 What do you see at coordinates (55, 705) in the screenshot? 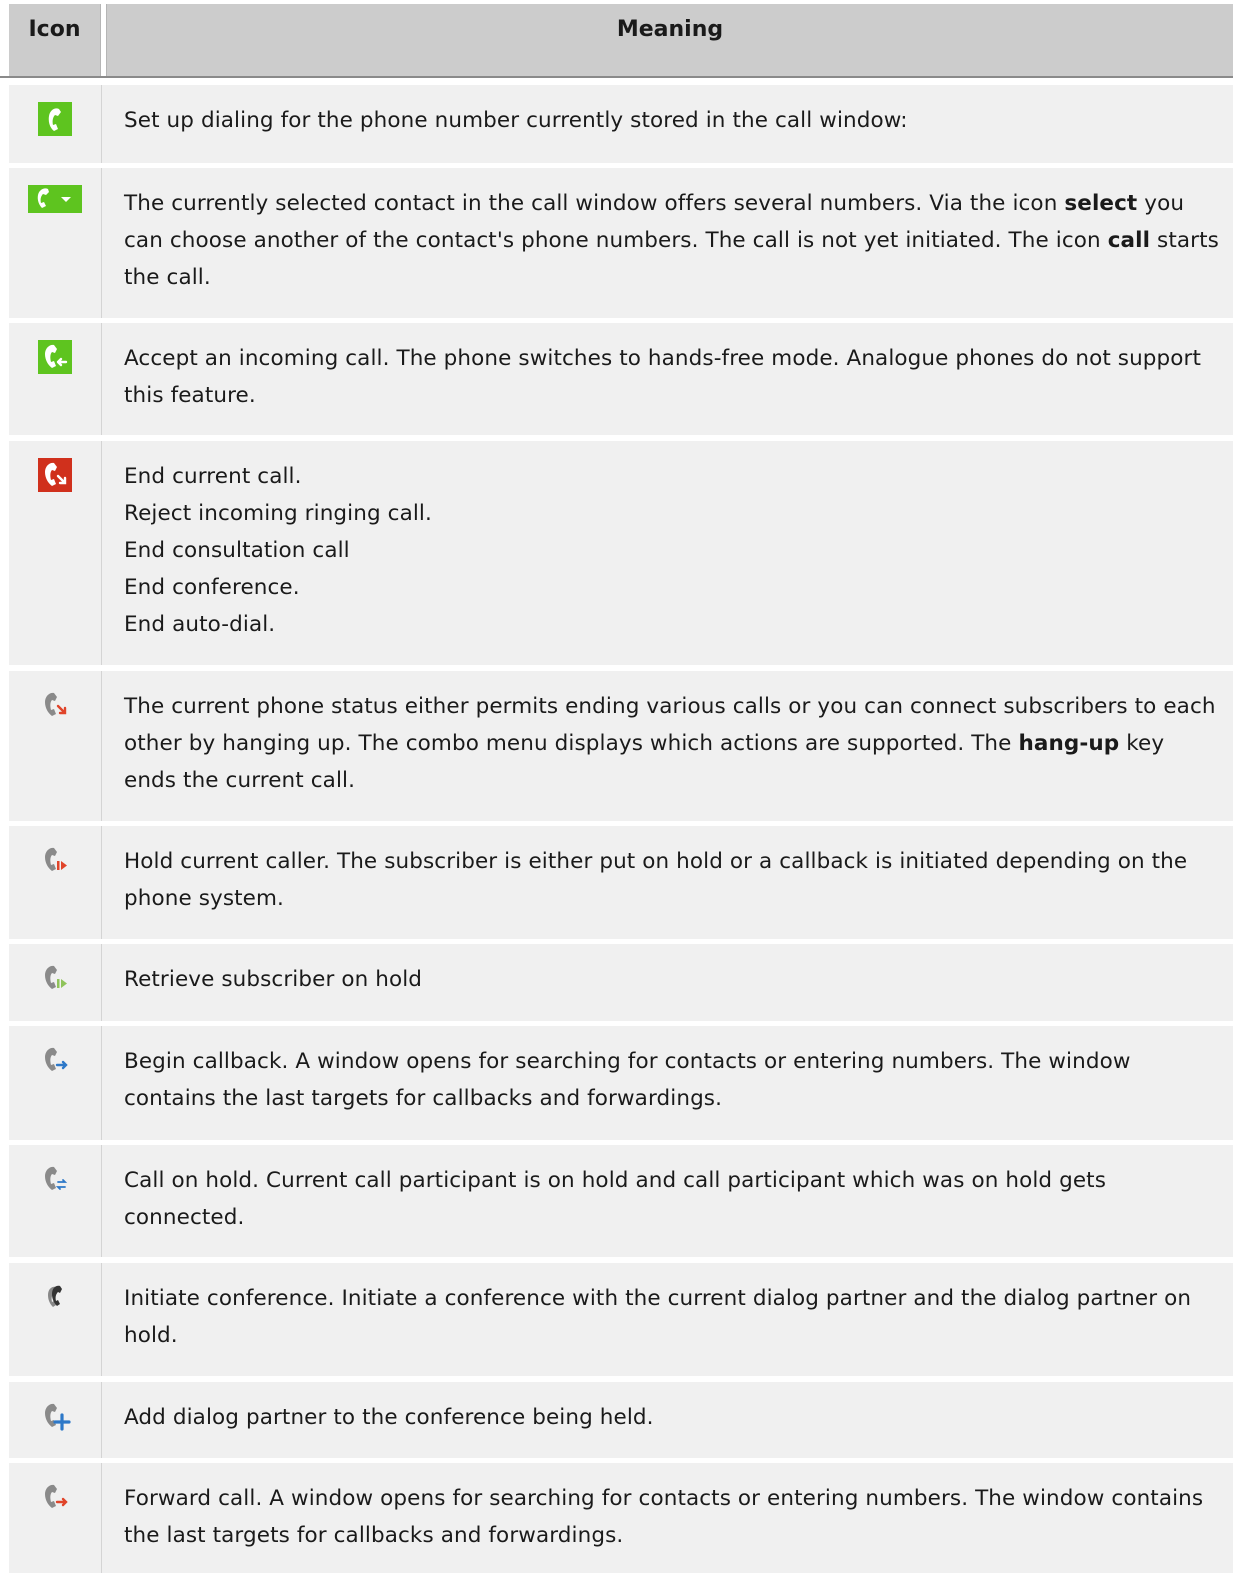
I see `phone-hangup-grey-icon` at bounding box center [55, 705].